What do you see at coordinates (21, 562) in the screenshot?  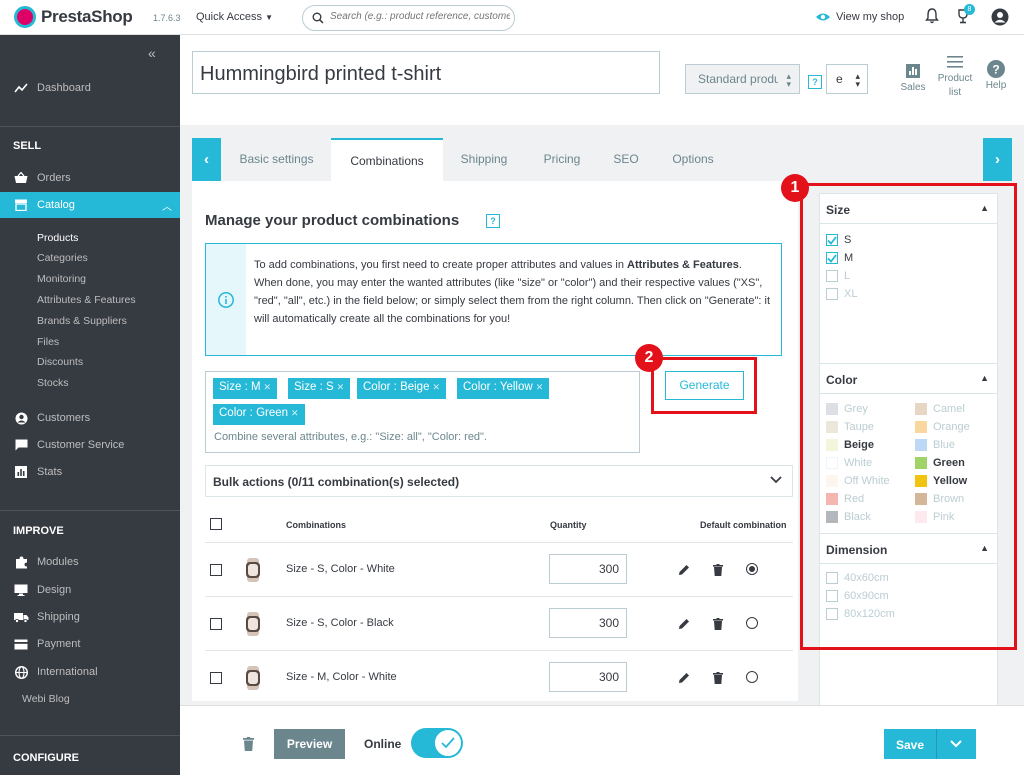 I see `puzzle-icon` at bounding box center [21, 562].